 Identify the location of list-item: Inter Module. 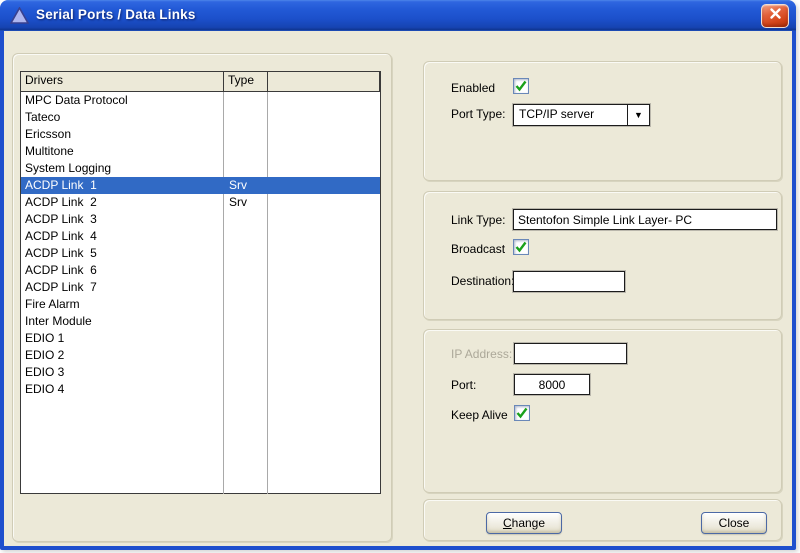
(200, 321).